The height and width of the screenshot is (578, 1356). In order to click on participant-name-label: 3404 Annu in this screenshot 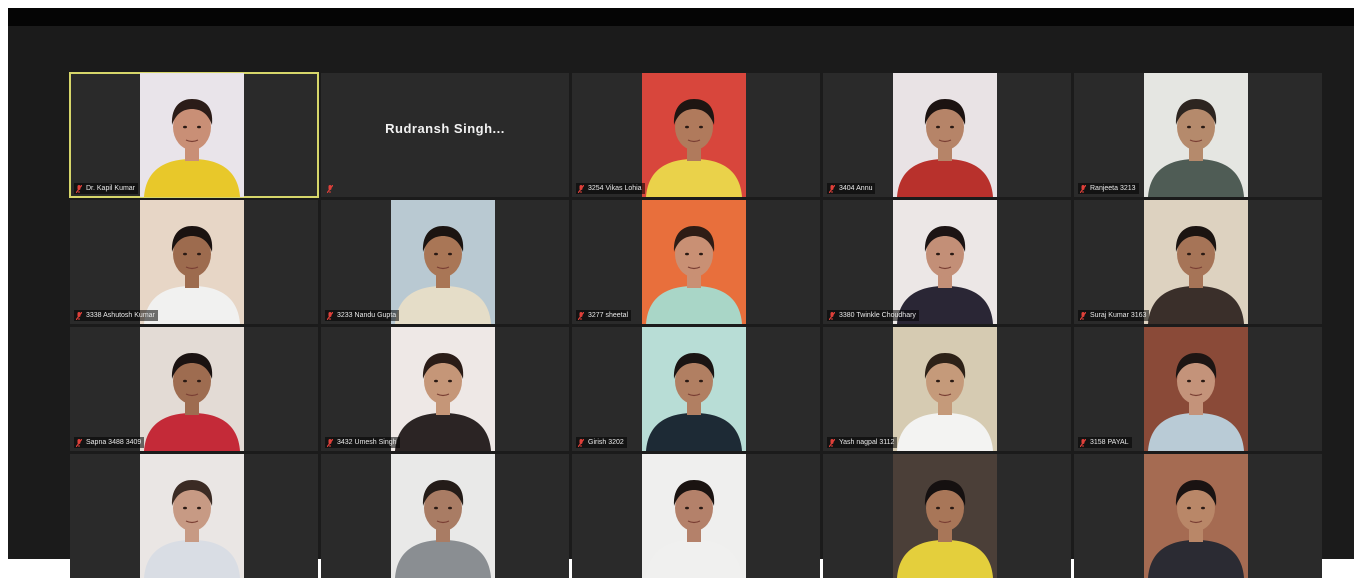, I will do `click(851, 188)`.